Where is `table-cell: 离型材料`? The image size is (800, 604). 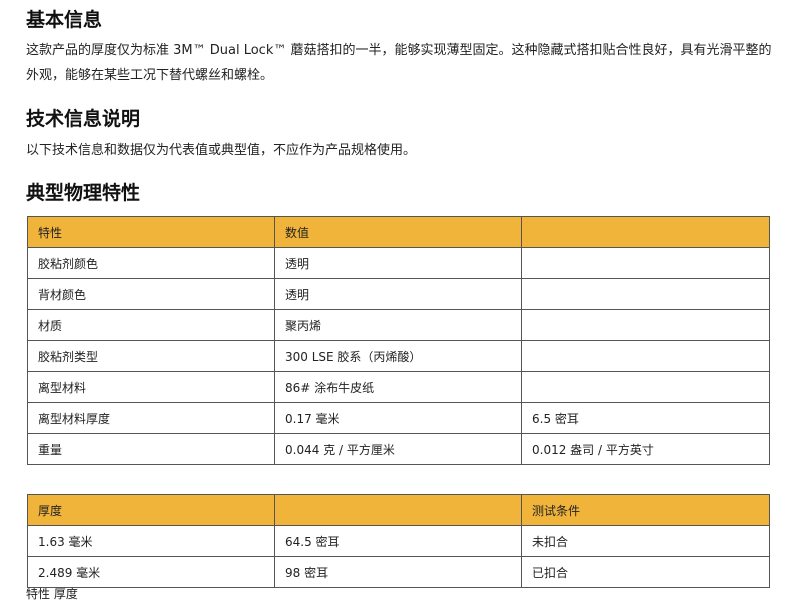
table-cell: 离型材料 is located at coordinates (151, 387).